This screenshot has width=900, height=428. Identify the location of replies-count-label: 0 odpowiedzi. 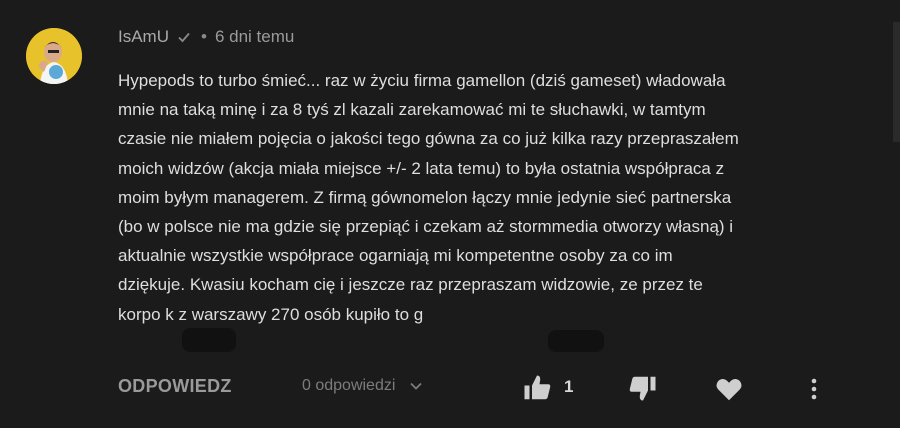
(349, 385).